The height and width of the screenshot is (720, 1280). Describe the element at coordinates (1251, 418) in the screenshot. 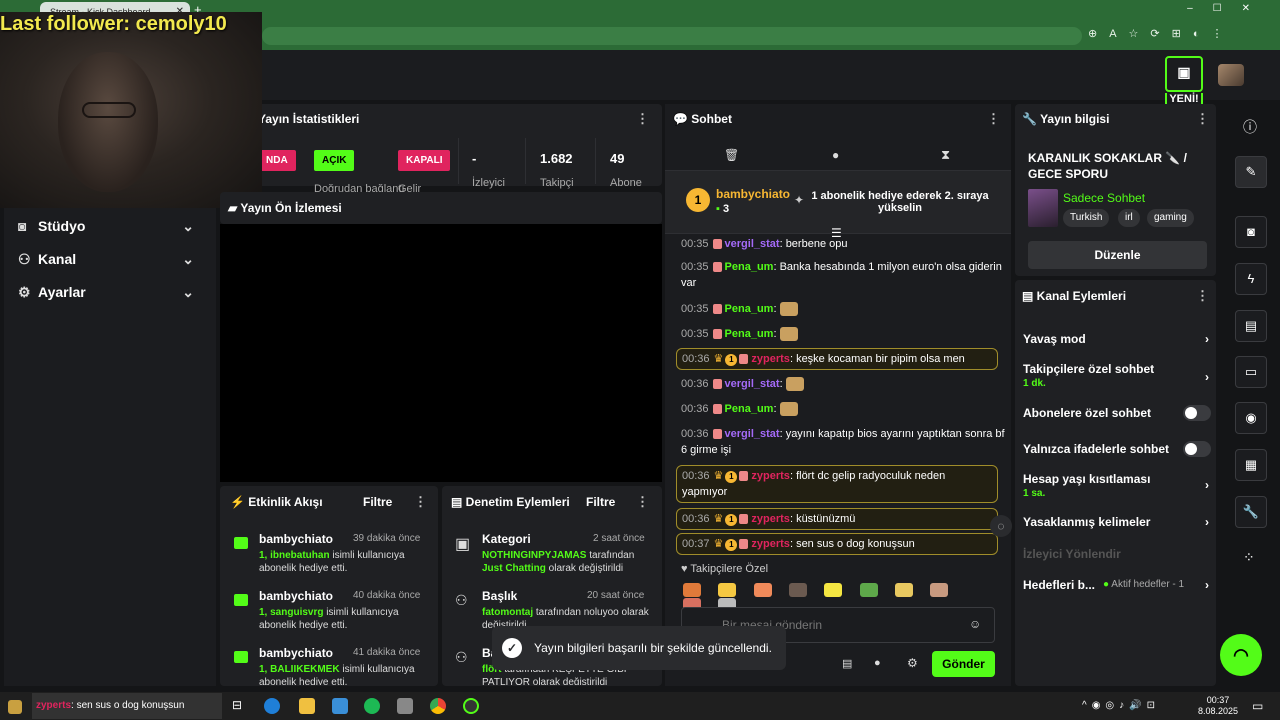

I see `broadcast-icon: ◉` at that location.